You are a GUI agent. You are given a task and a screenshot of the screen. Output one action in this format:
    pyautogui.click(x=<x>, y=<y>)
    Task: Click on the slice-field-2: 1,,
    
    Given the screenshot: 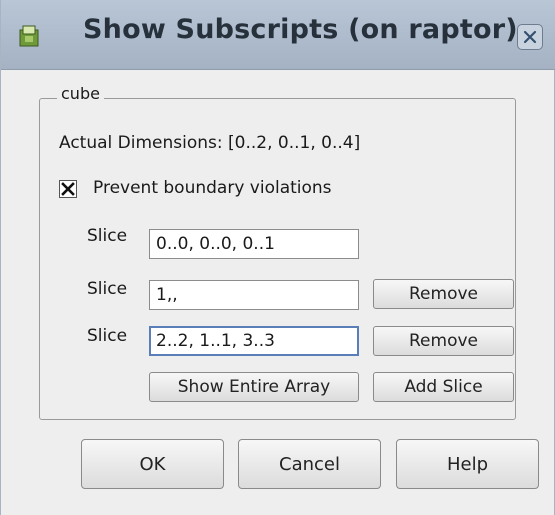 What is the action you would take?
    pyautogui.click(x=254, y=295)
    